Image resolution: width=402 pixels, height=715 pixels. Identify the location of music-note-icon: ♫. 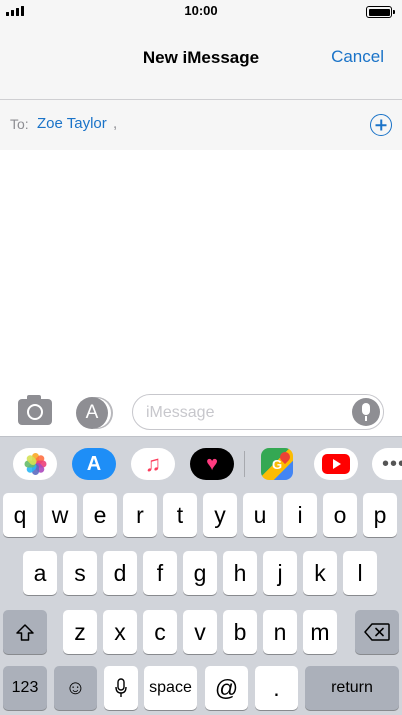
(153, 463).